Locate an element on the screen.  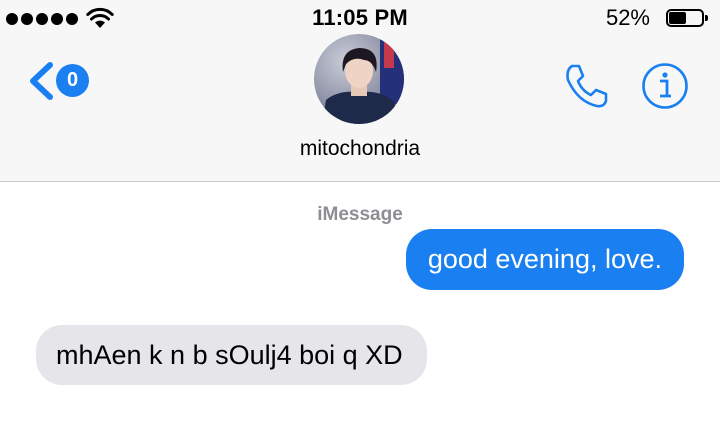
avatar-photo is located at coordinates (359, 79).